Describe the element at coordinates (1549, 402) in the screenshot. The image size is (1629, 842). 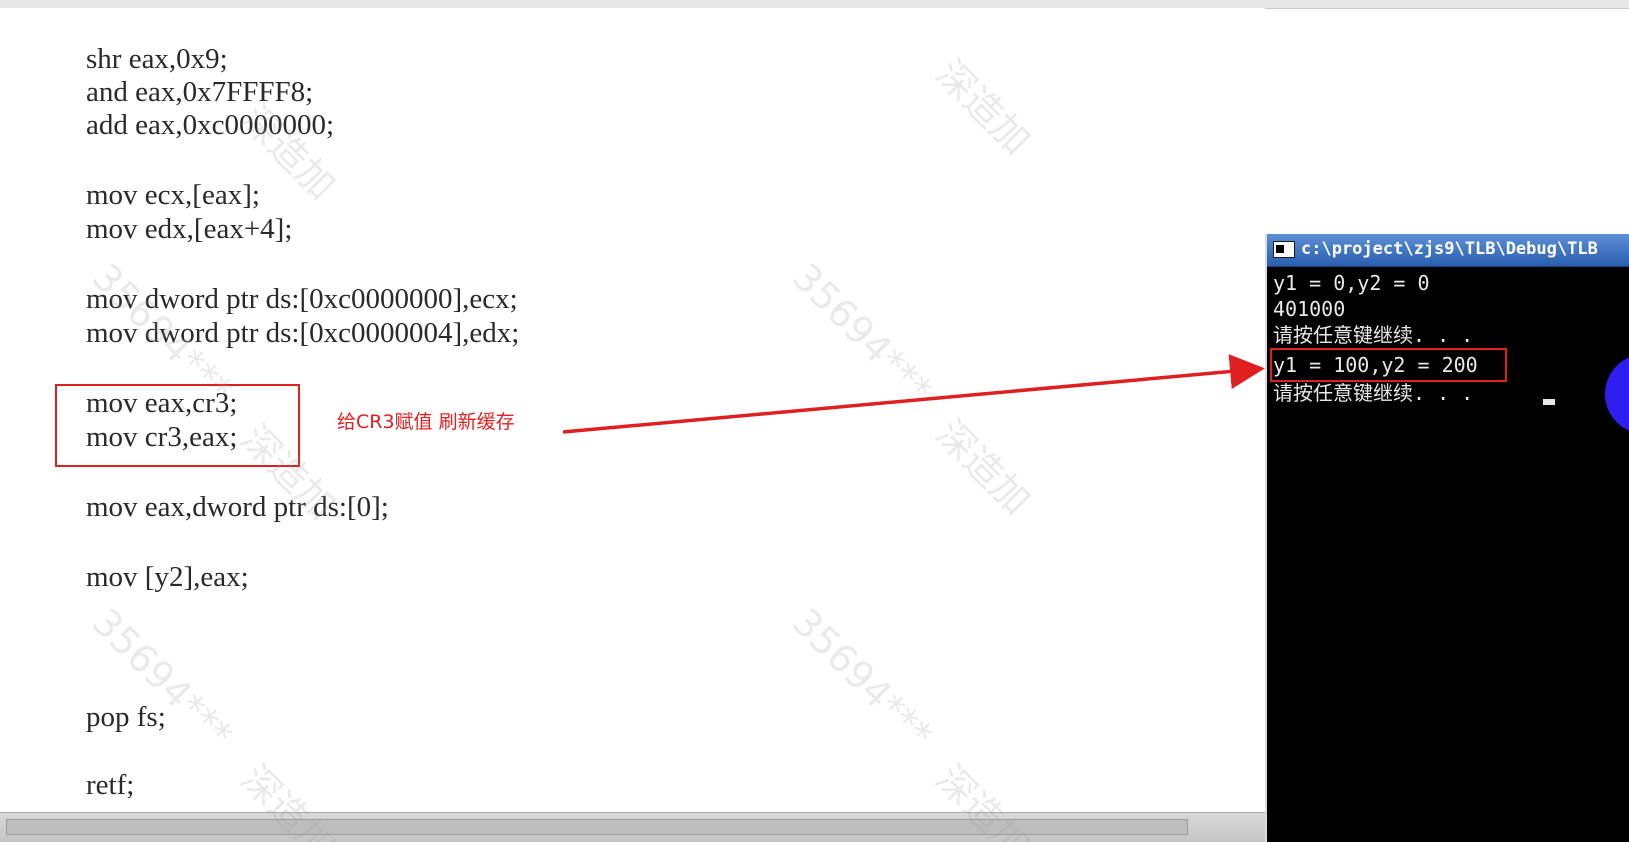
I see `console-cursor` at that location.